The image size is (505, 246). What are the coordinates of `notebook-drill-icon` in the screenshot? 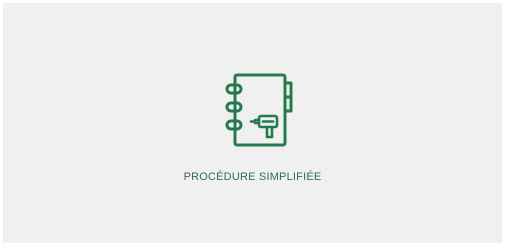 It's located at (258, 112).